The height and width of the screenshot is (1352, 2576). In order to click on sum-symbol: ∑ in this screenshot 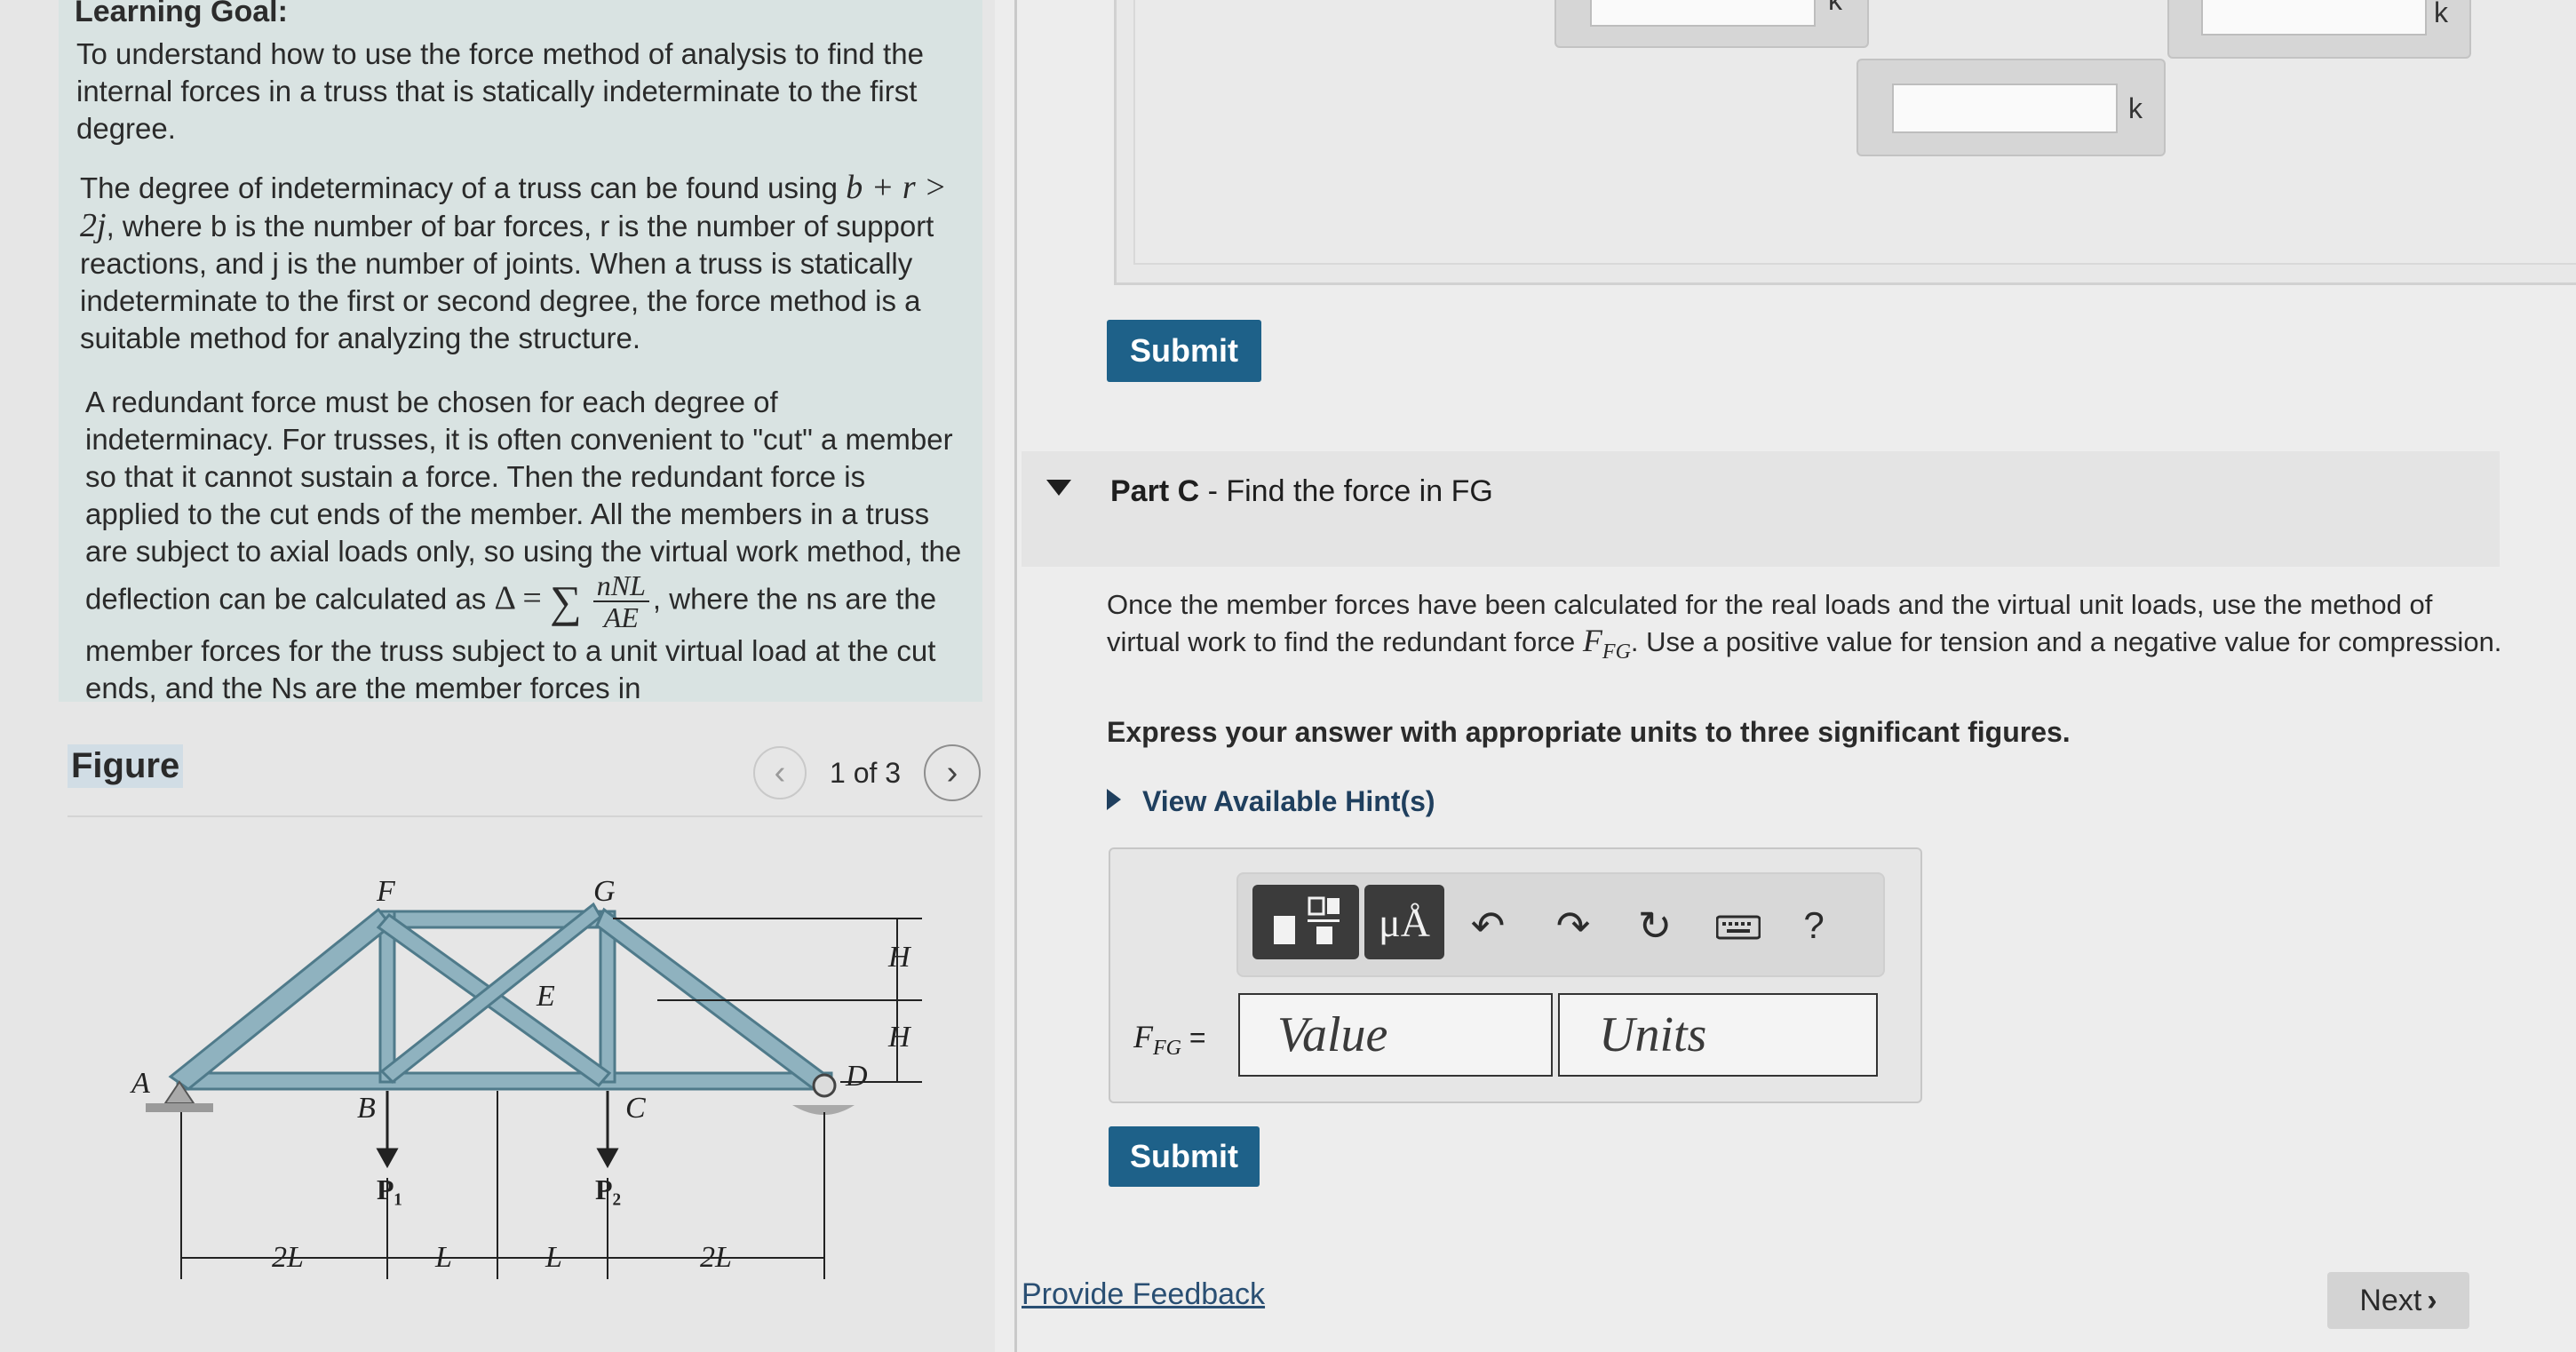, I will do `click(565, 601)`.